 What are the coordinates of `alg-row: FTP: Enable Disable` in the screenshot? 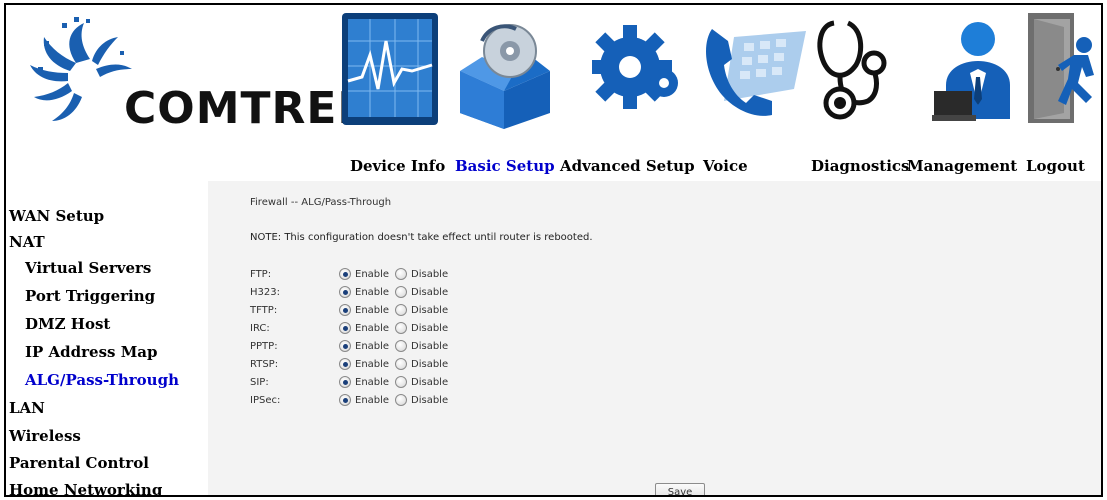 It's located at (450, 275).